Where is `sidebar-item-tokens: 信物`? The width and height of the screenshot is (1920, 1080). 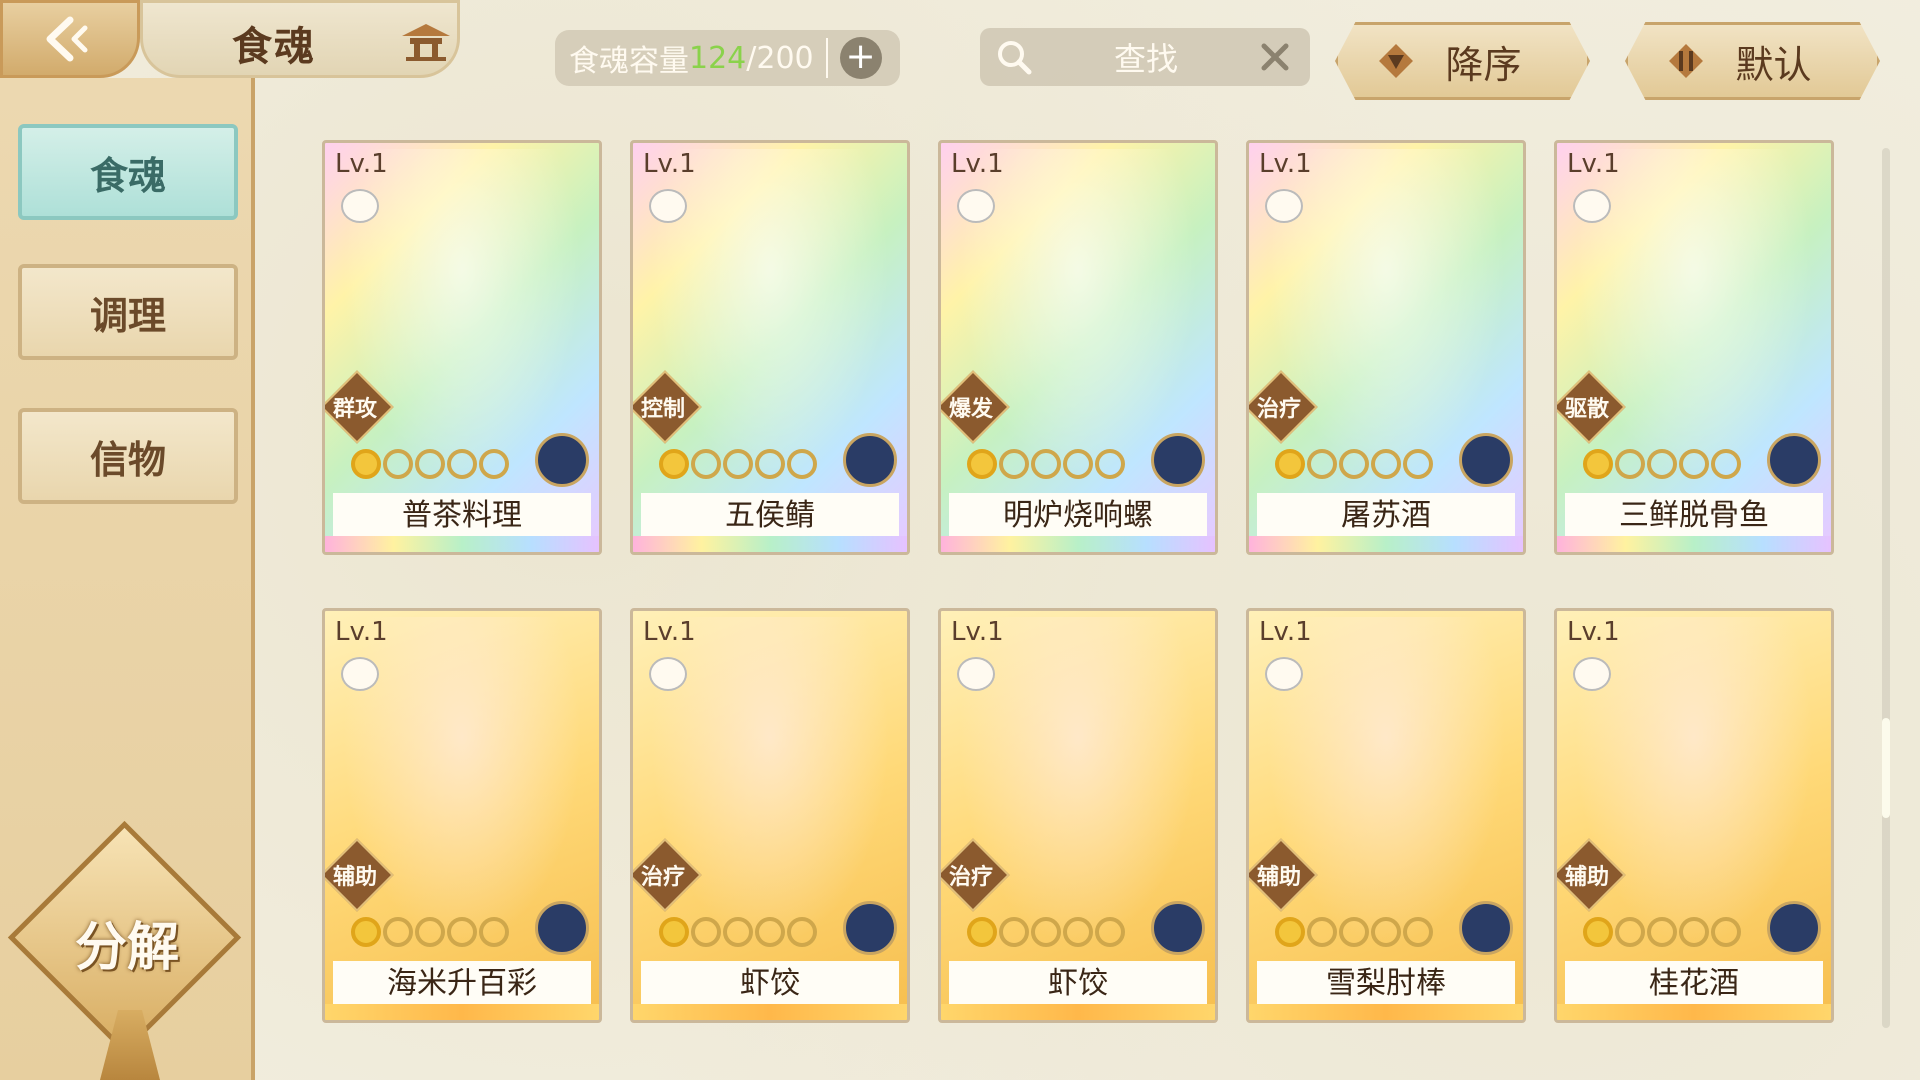 sidebar-item-tokens: 信物 is located at coordinates (128, 456).